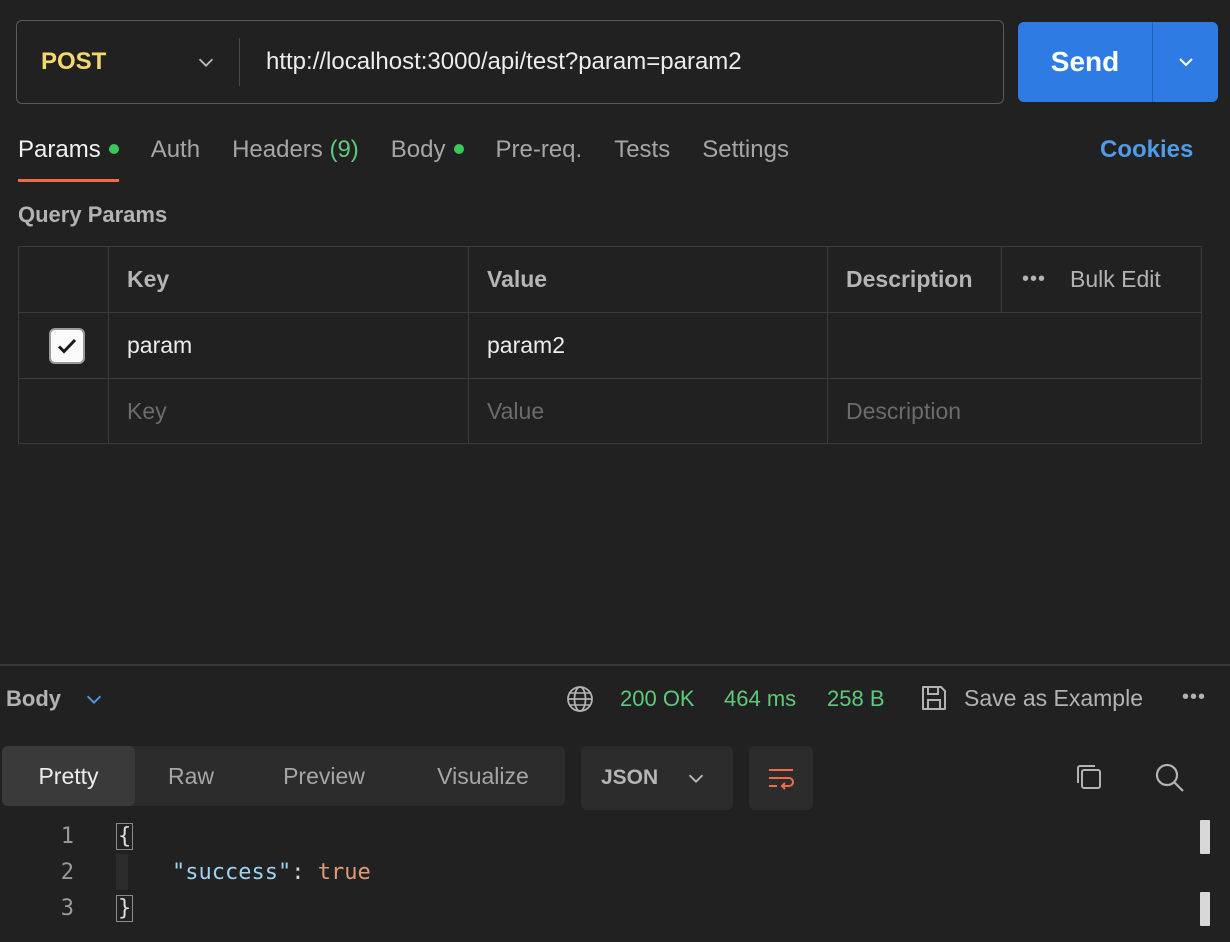  Describe the element at coordinates (344, 872) in the screenshot. I see `json-value: true` at that location.